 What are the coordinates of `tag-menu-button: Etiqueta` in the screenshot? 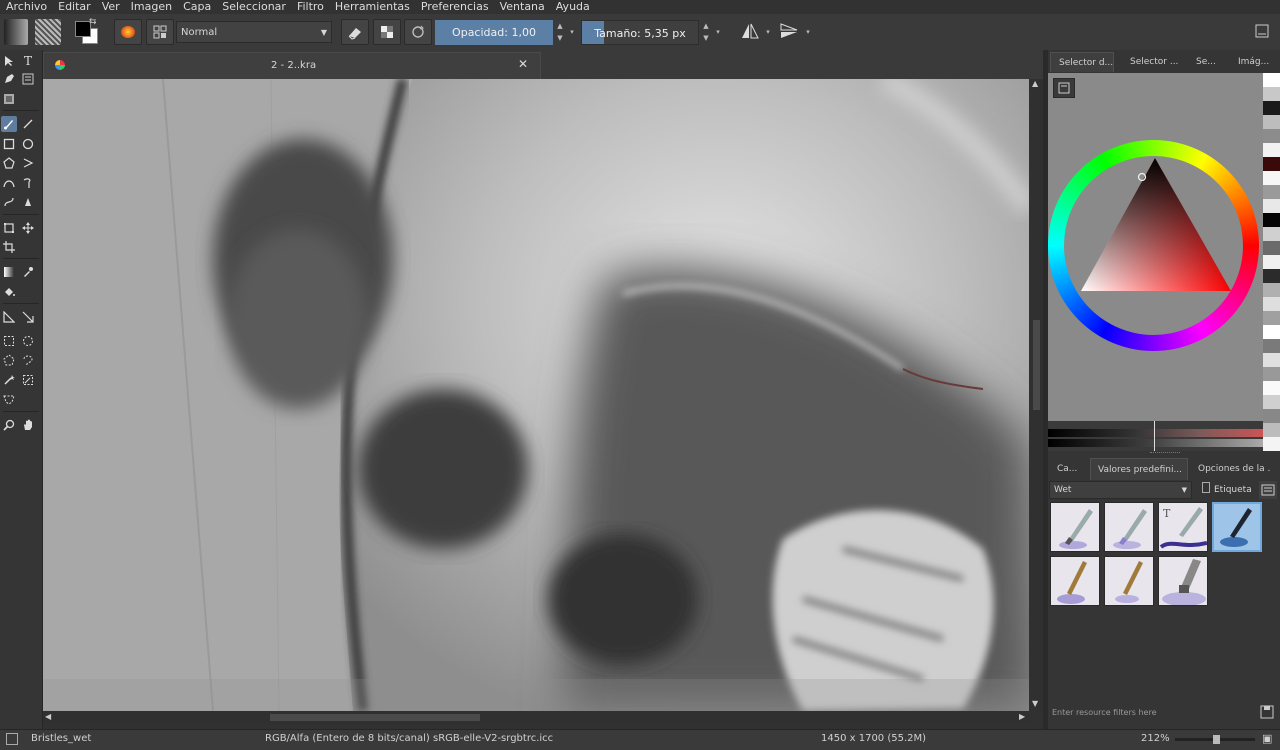 It's located at (1227, 490).